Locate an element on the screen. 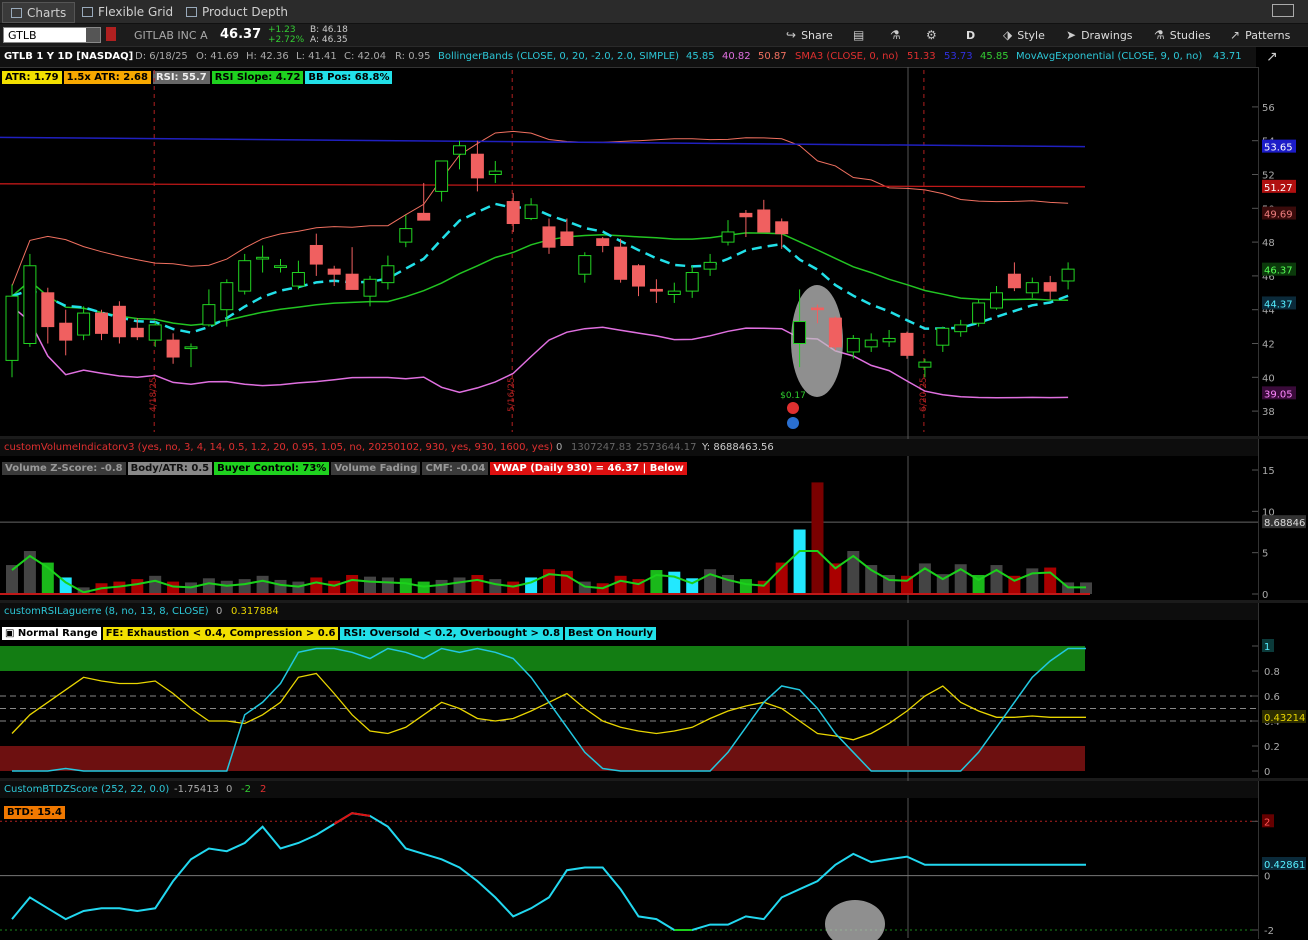  rsi-badge: ▣ Normal Range is located at coordinates (51, 633).